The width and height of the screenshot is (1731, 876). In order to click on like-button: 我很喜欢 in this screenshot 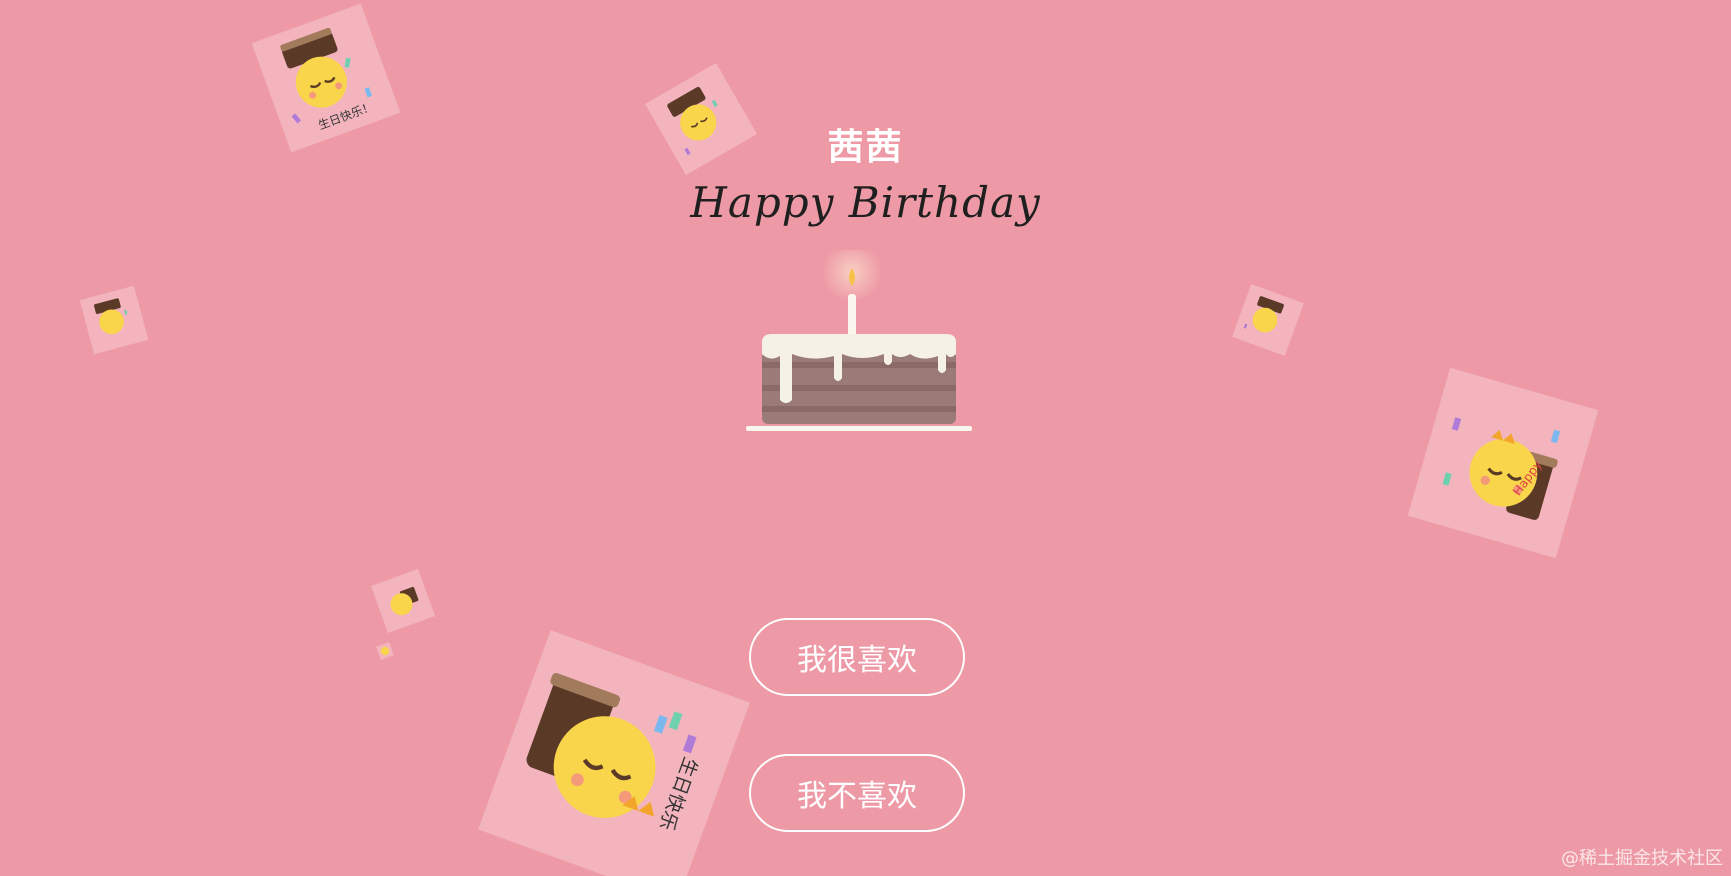, I will do `click(857, 657)`.